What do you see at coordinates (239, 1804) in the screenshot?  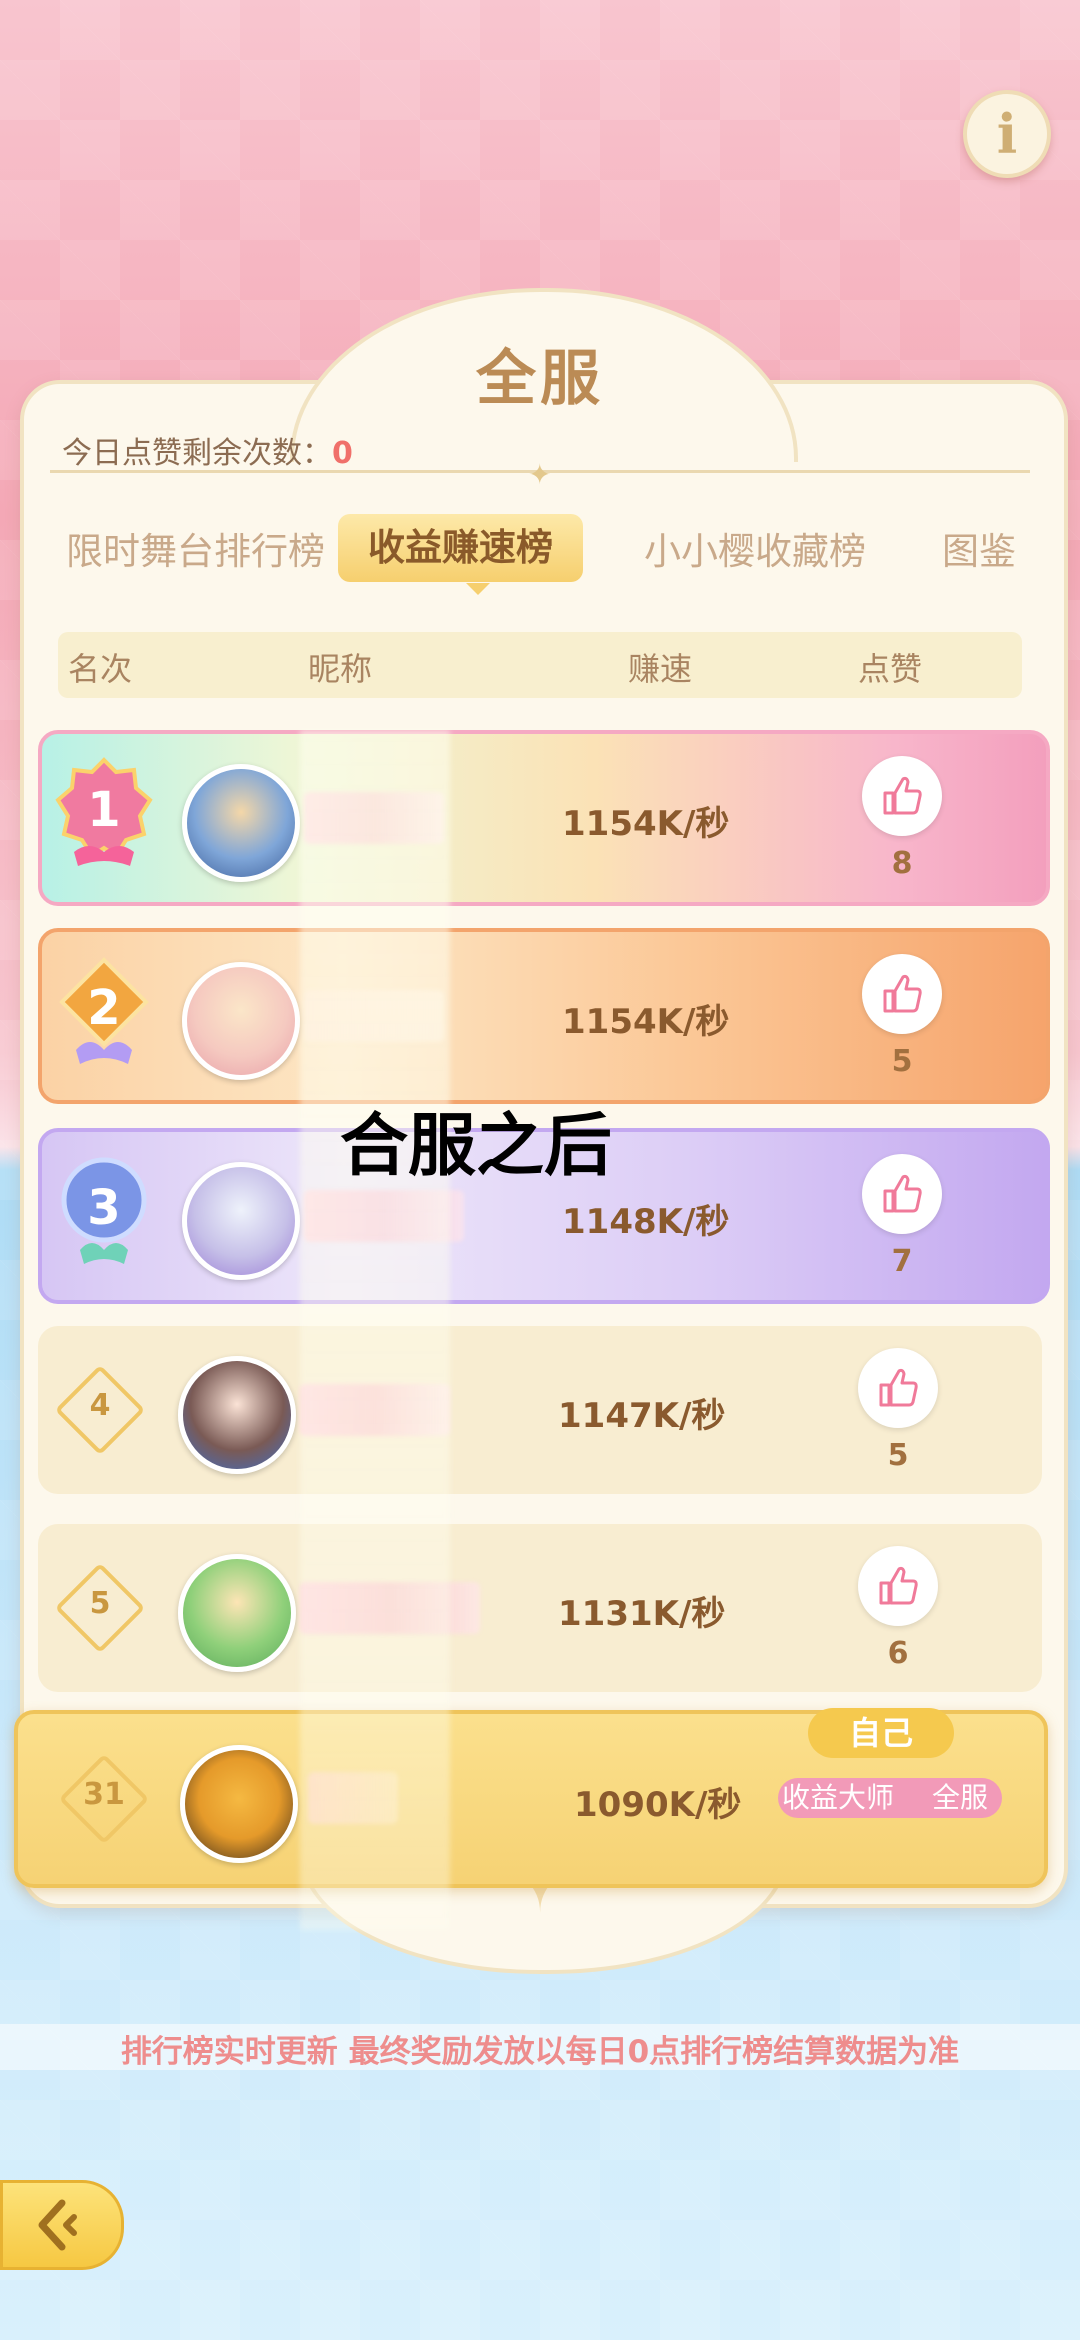 I see `self-avatar` at bounding box center [239, 1804].